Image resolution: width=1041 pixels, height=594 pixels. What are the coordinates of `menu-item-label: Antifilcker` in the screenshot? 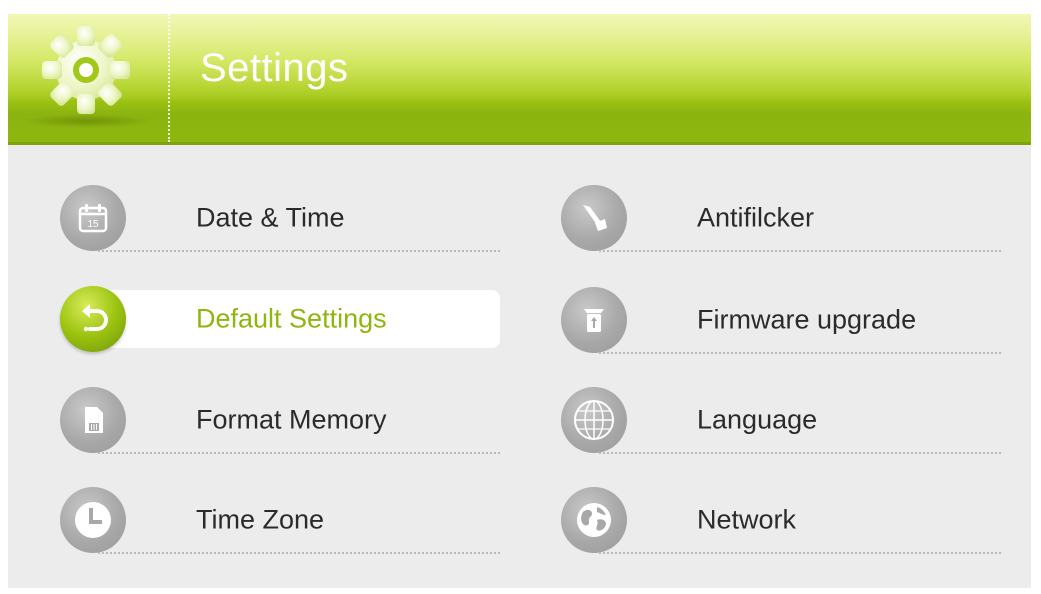 It's located at (756, 217).